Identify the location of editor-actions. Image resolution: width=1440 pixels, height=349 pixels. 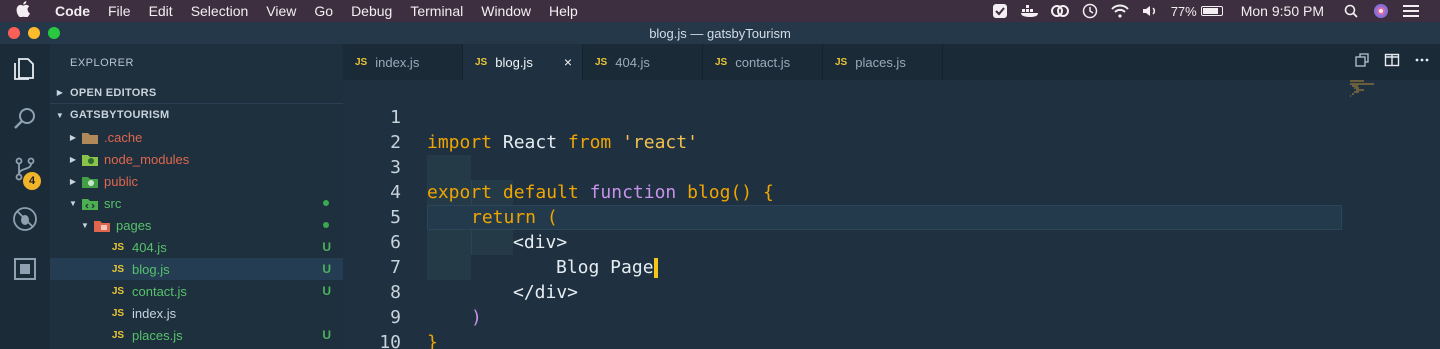
(1397, 62).